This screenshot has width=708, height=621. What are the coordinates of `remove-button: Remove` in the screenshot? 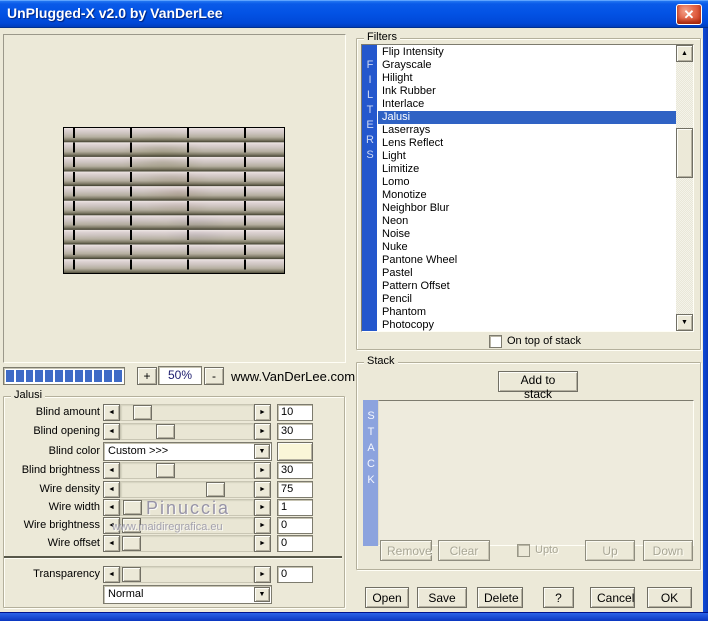 It's located at (406, 550).